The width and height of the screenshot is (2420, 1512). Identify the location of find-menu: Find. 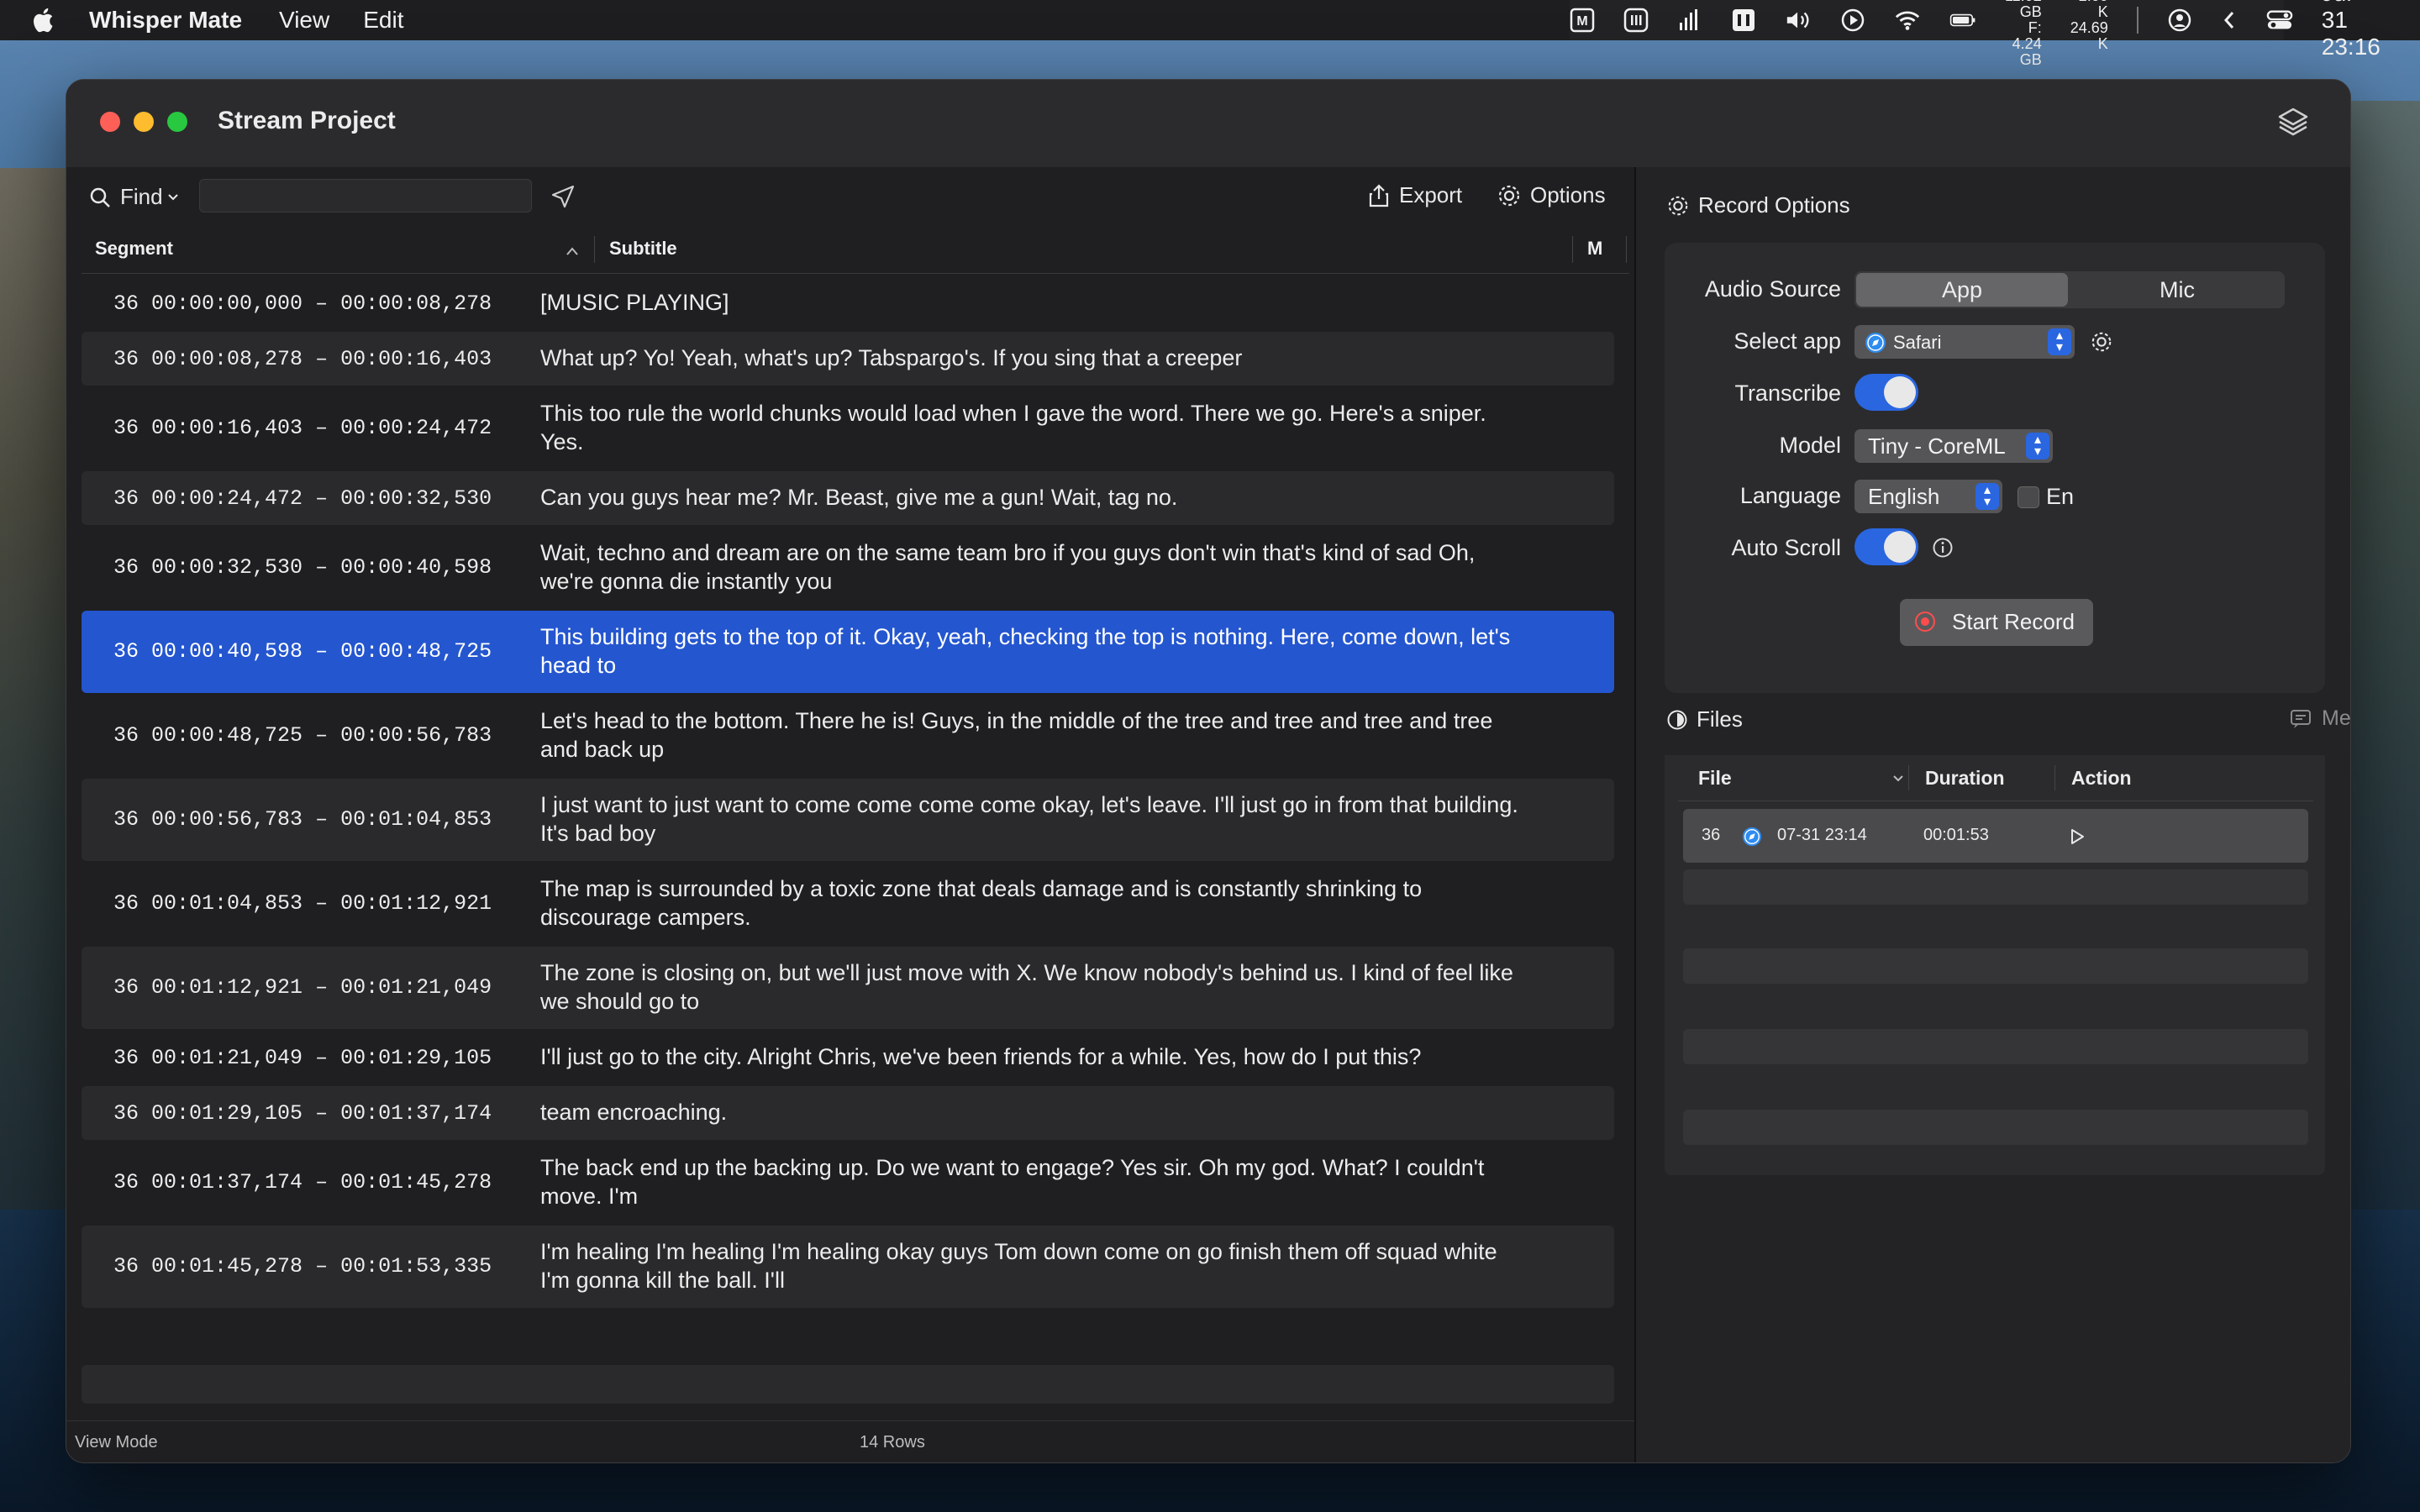
(138, 197).